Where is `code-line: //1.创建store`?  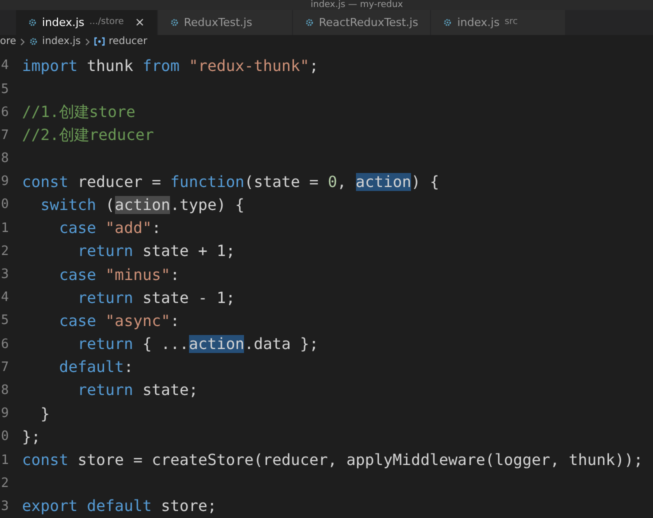 code-line: //1.创建store is located at coordinates (79, 112).